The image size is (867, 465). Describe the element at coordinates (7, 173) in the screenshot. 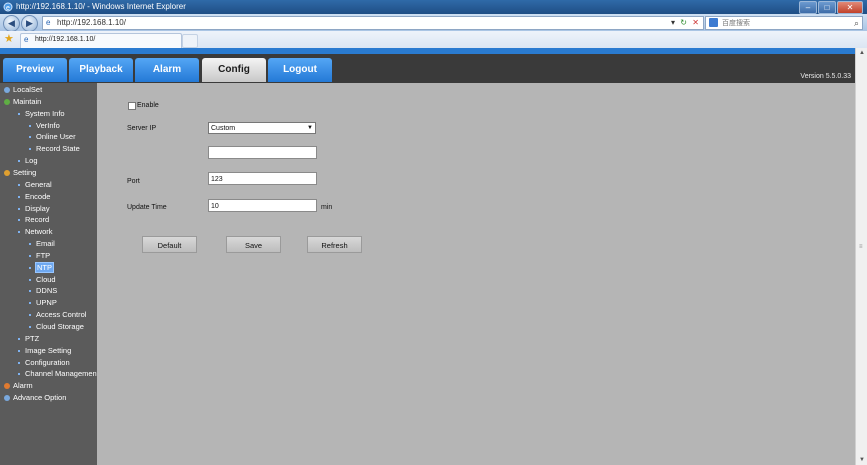

I see `setting-icon` at that location.